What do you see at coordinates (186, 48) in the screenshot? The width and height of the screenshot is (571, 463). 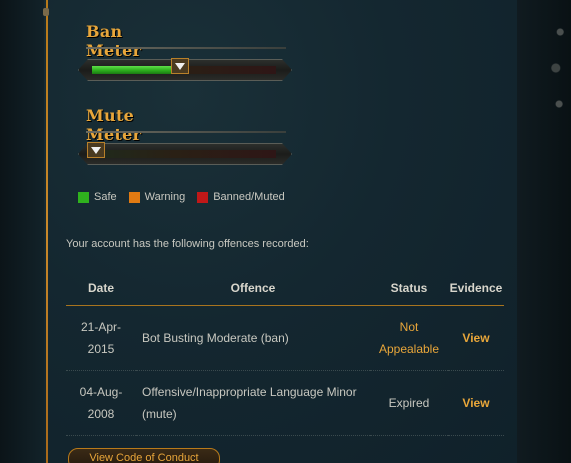 I see `ban-meter-rule` at bounding box center [186, 48].